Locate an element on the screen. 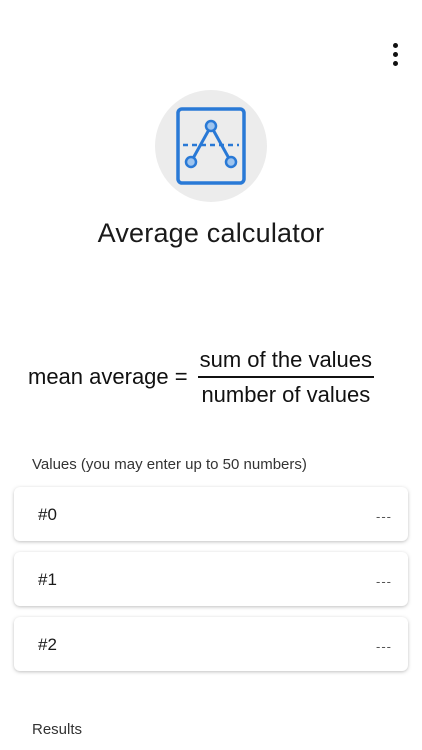  more-vert-icon is located at coordinates (395, 45).